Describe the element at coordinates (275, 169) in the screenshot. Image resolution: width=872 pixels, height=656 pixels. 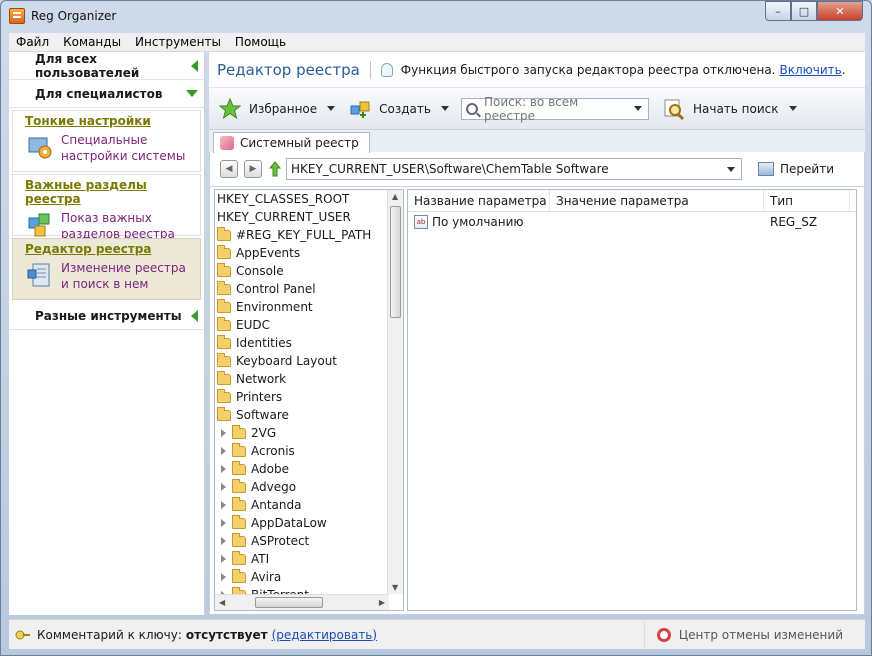
I see `up-level-icon` at that location.